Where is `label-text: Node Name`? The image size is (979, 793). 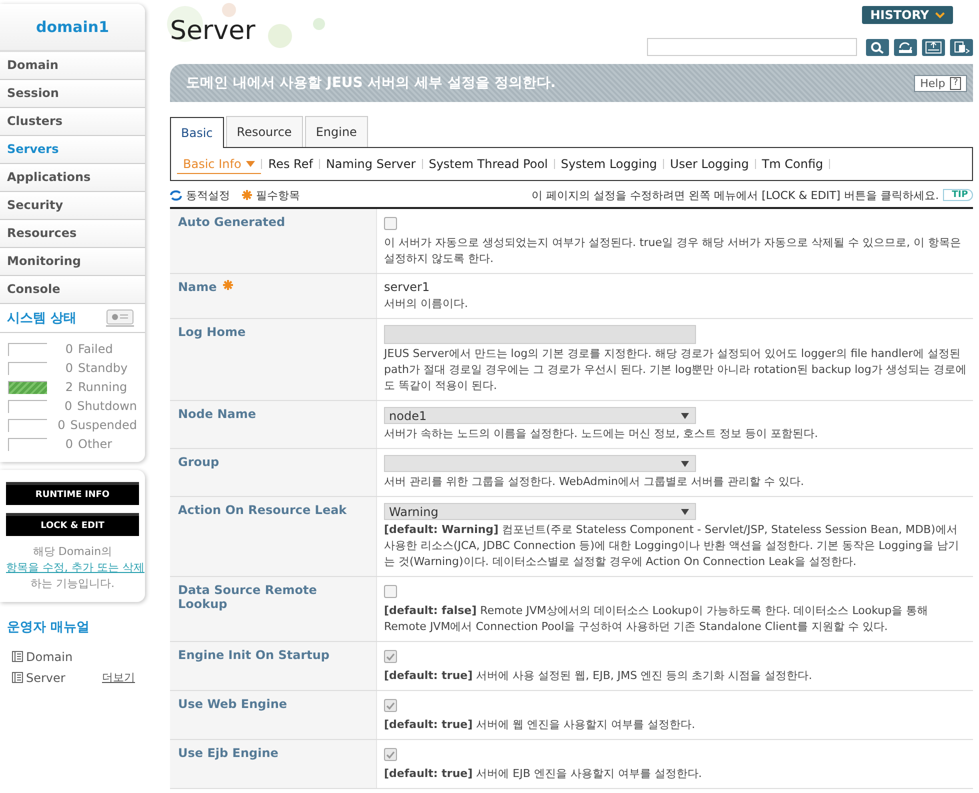
label-text: Node Name is located at coordinates (217, 414).